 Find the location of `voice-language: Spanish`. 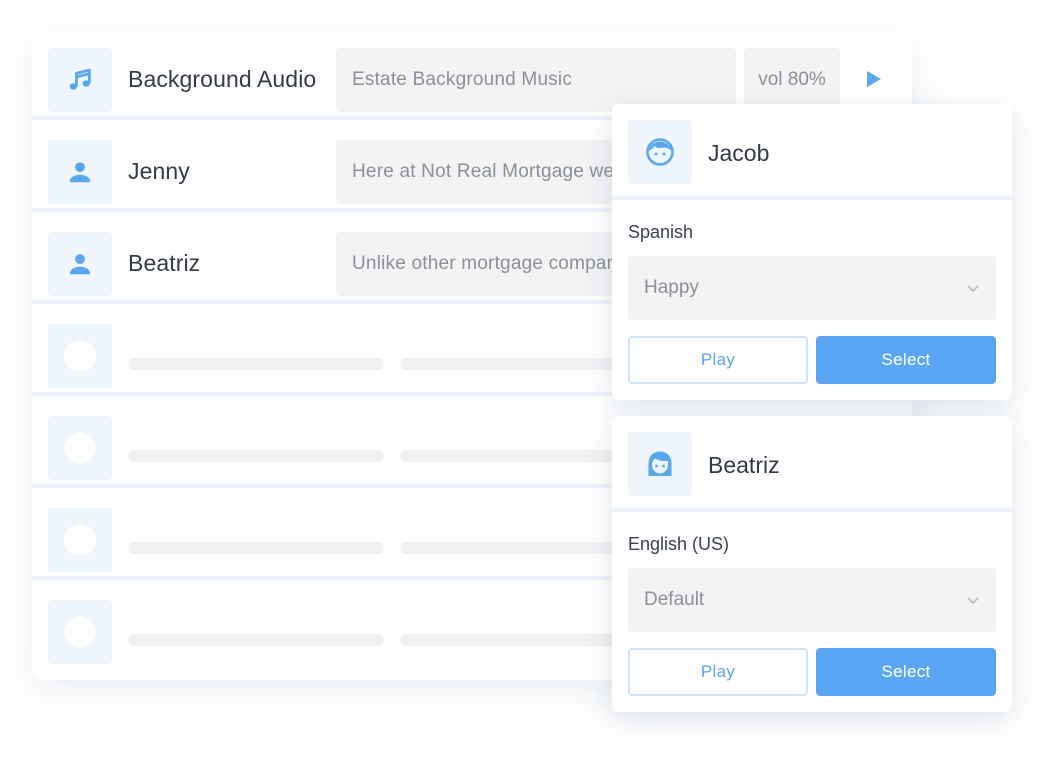

voice-language: Spanish is located at coordinates (661, 232).